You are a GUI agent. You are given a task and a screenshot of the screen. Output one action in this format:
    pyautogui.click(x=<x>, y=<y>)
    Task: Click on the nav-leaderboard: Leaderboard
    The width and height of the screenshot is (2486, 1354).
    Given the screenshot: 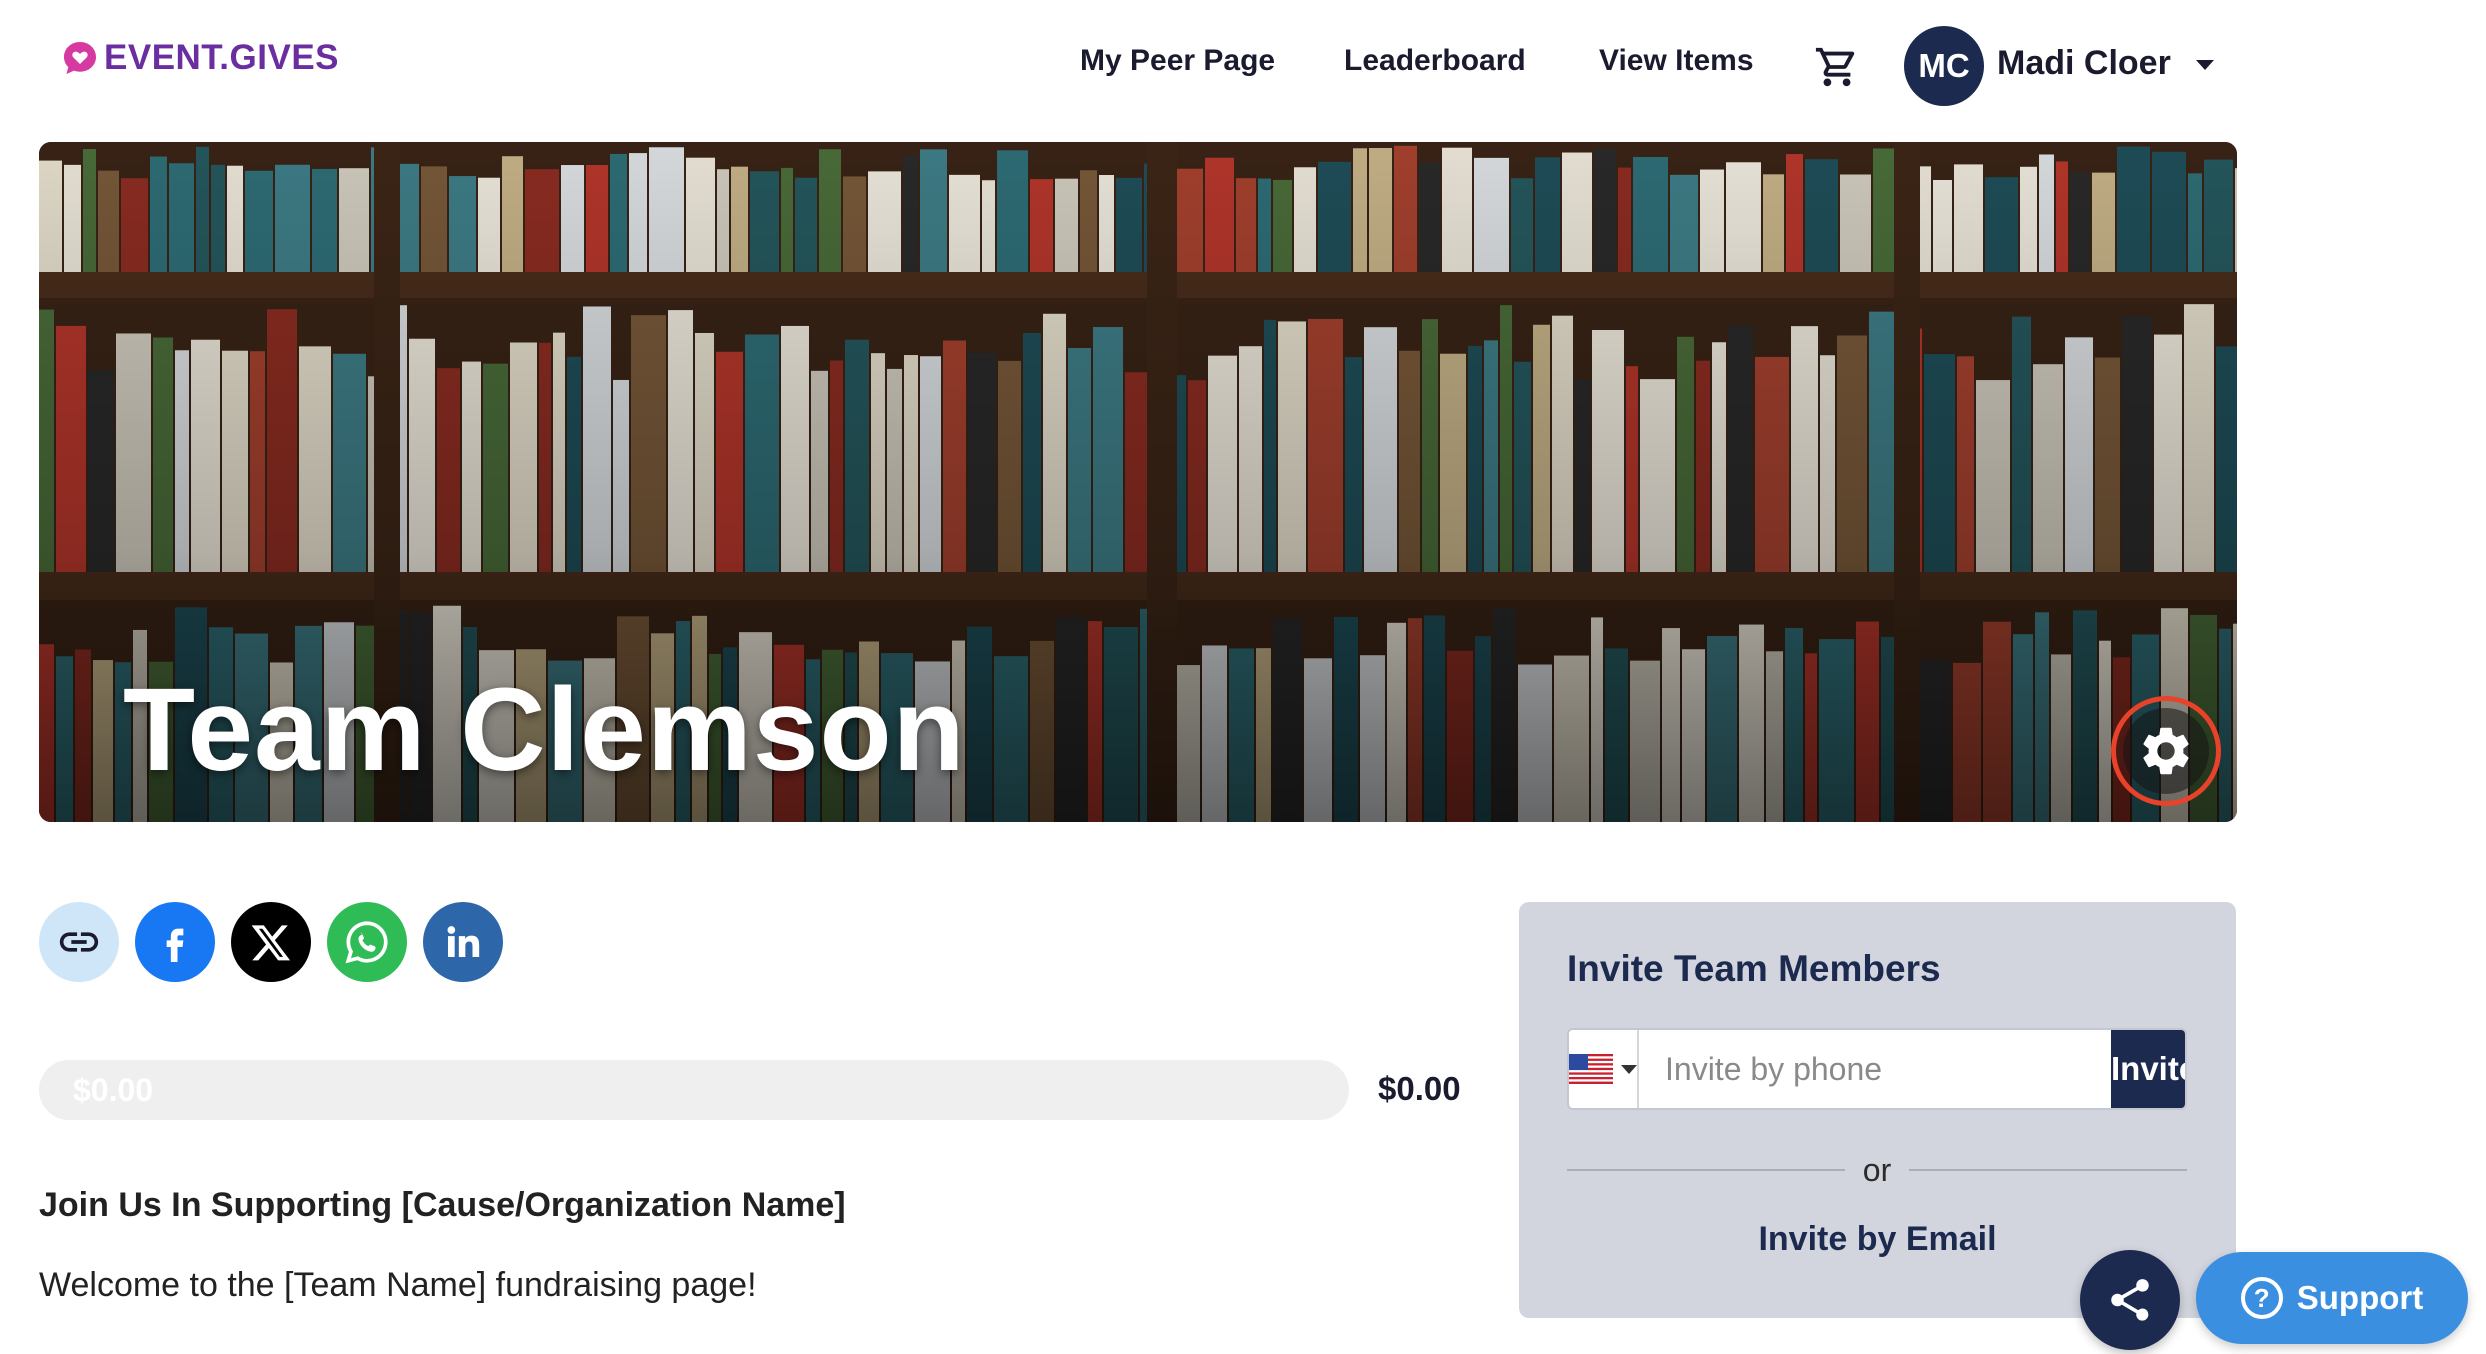 What is the action you would take?
    pyautogui.click(x=1435, y=61)
    